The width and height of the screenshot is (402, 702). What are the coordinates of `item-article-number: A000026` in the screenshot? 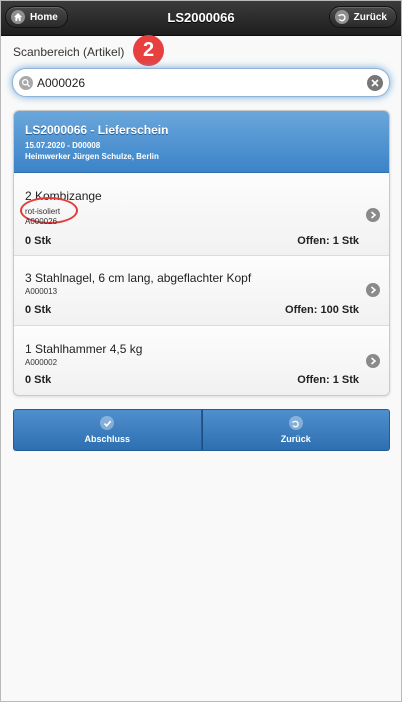 It's located at (41, 221).